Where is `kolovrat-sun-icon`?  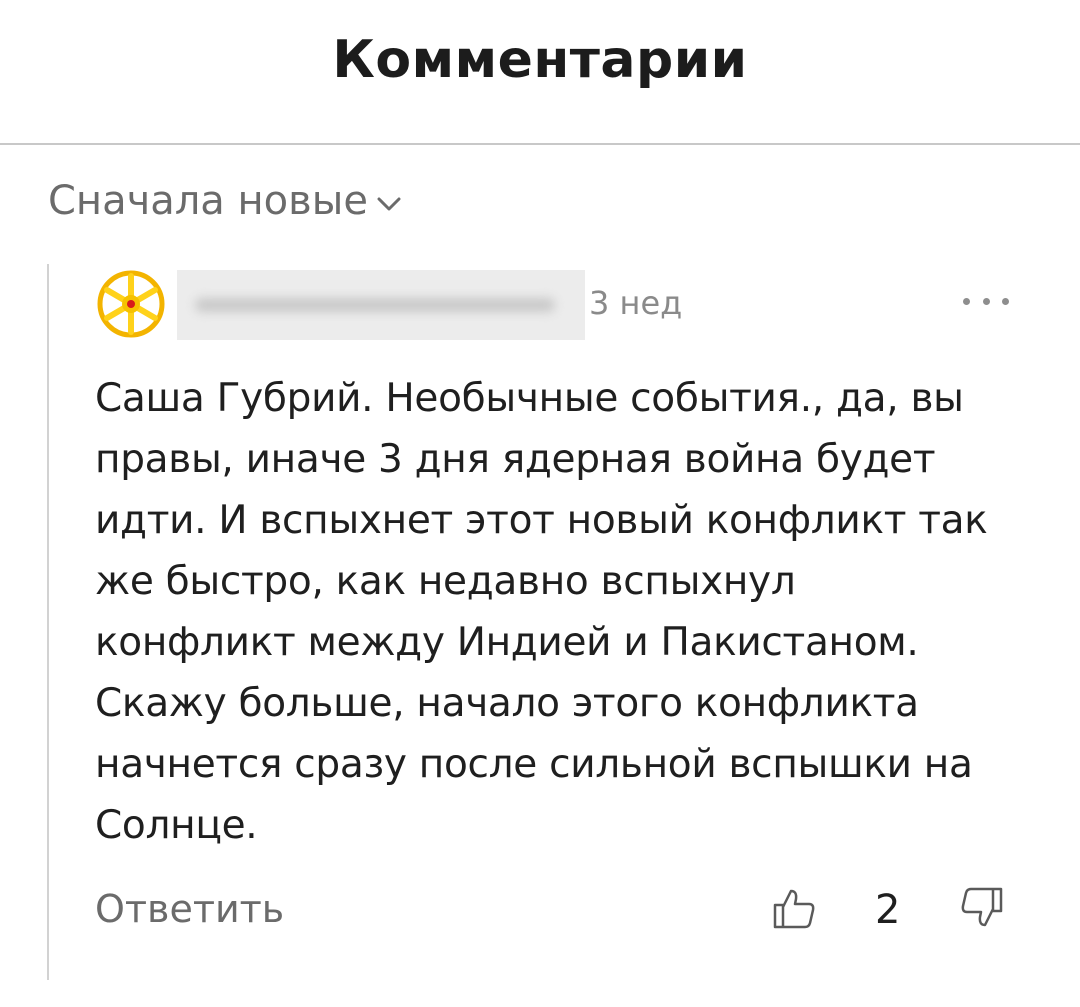
kolovrat-sun-icon is located at coordinates (131, 304).